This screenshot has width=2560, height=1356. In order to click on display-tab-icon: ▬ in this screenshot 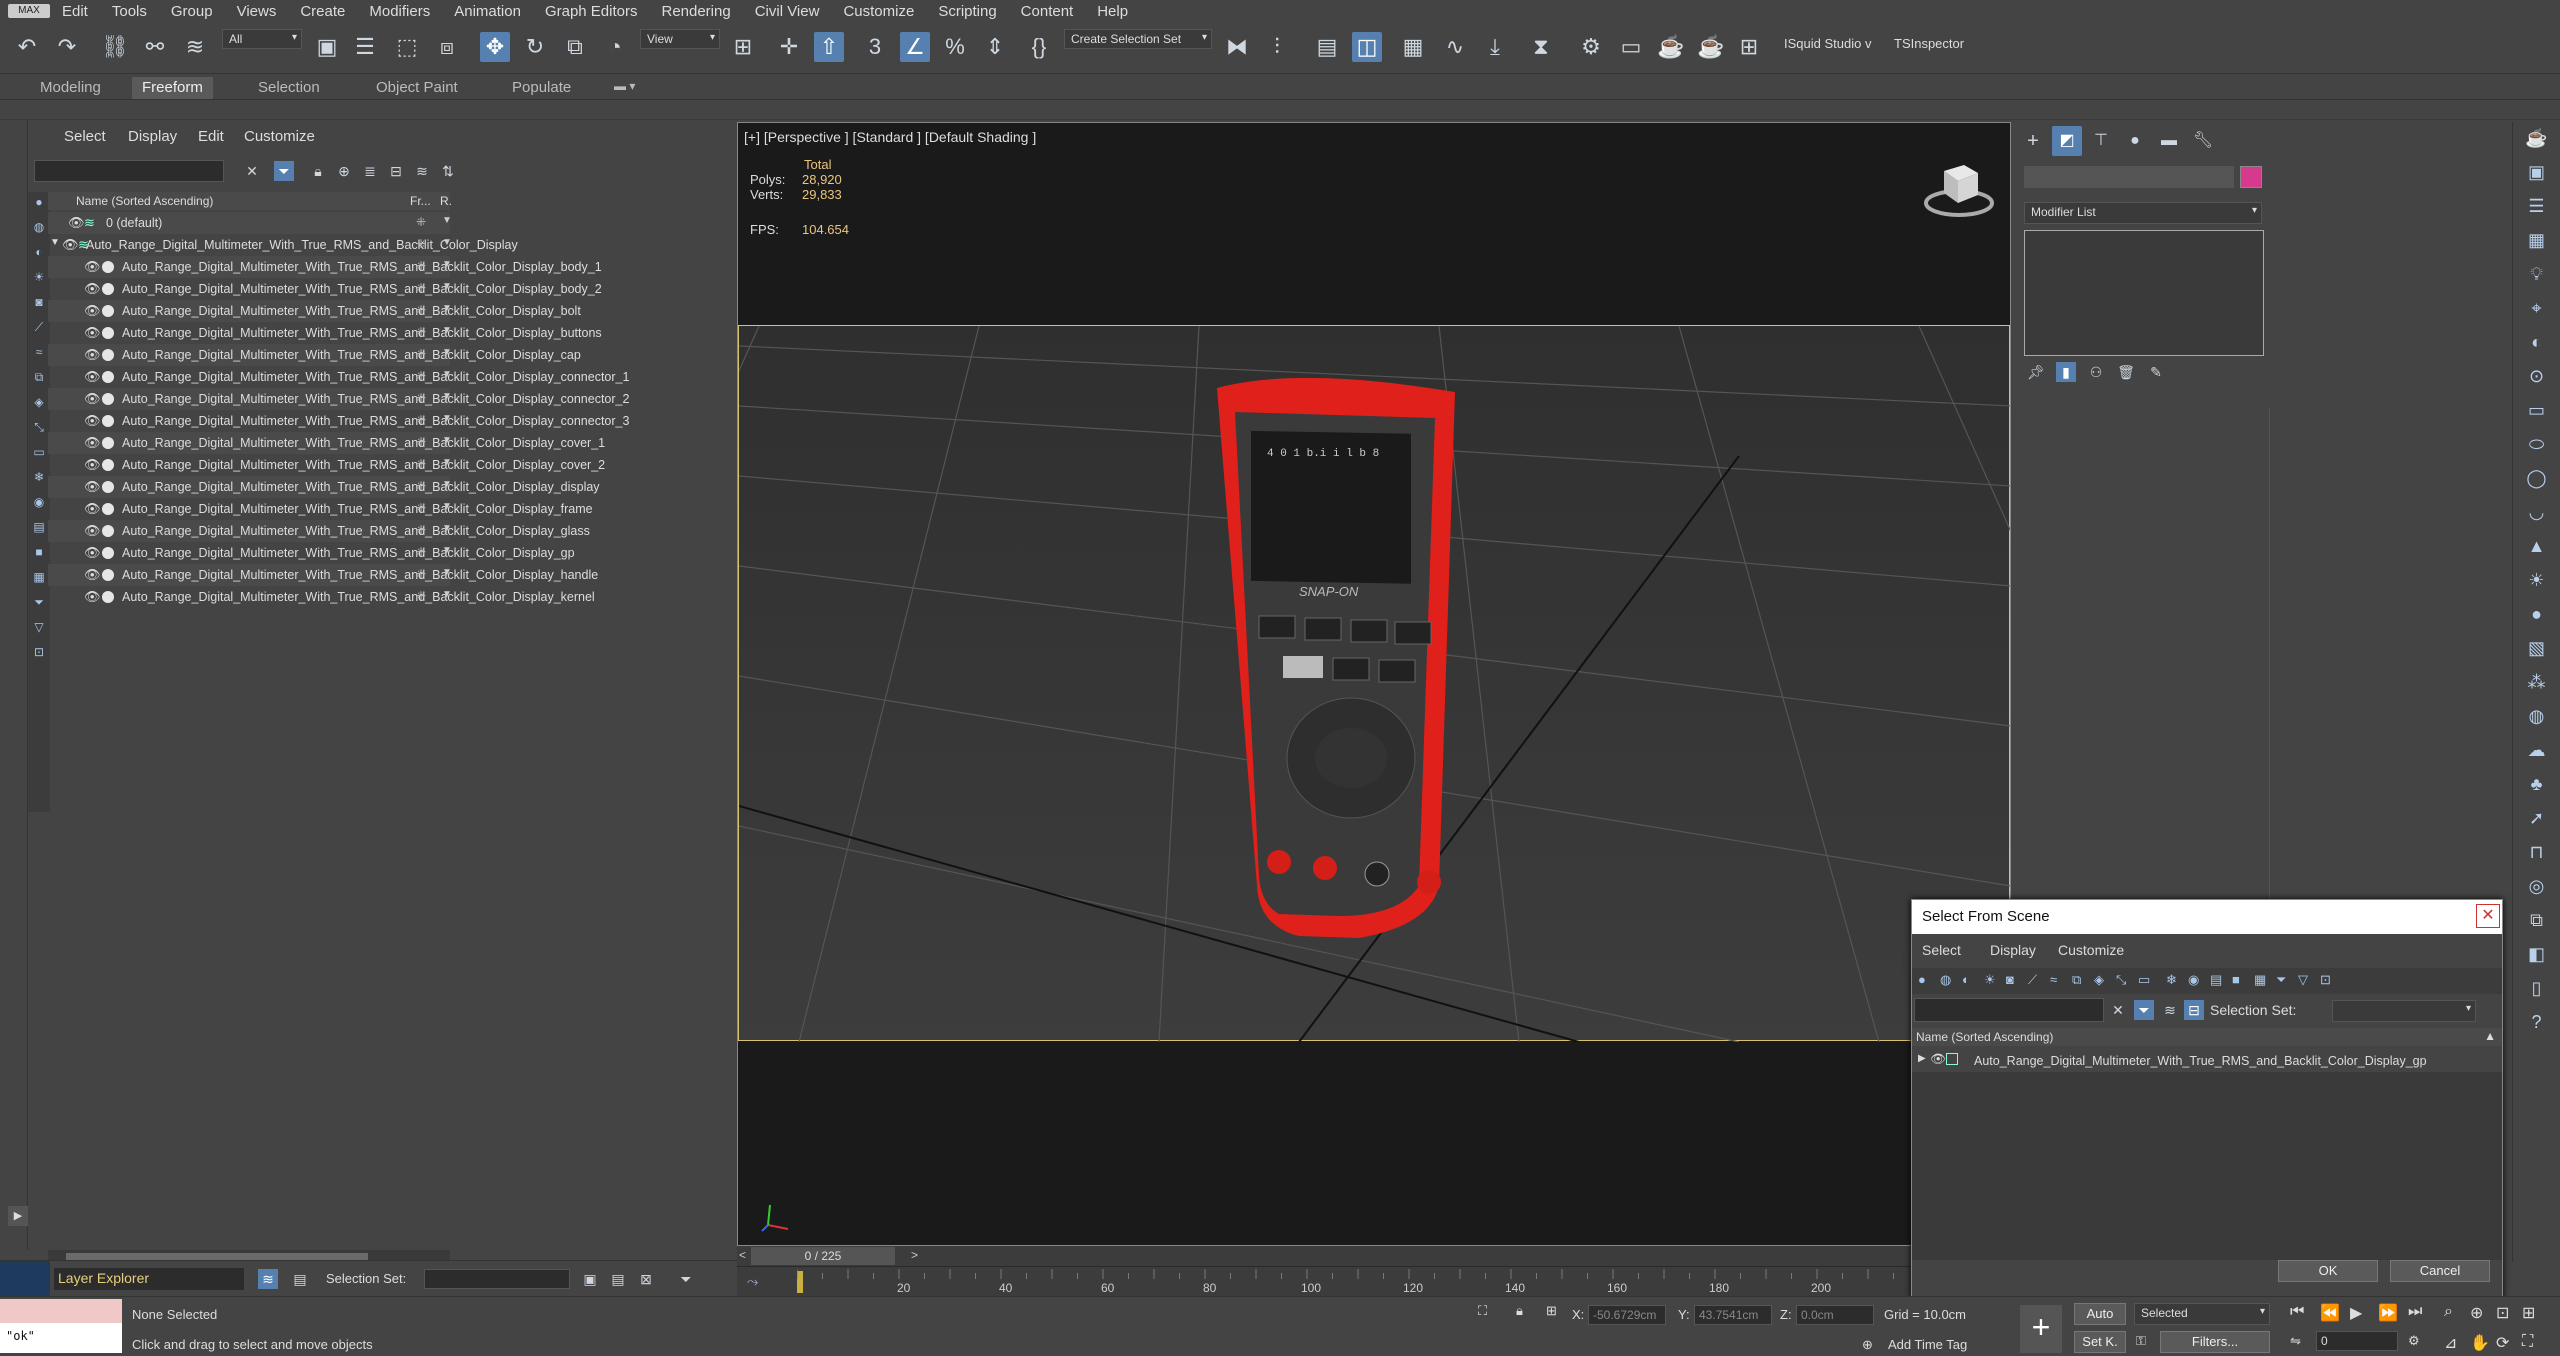, I will do `click(2169, 141)`.